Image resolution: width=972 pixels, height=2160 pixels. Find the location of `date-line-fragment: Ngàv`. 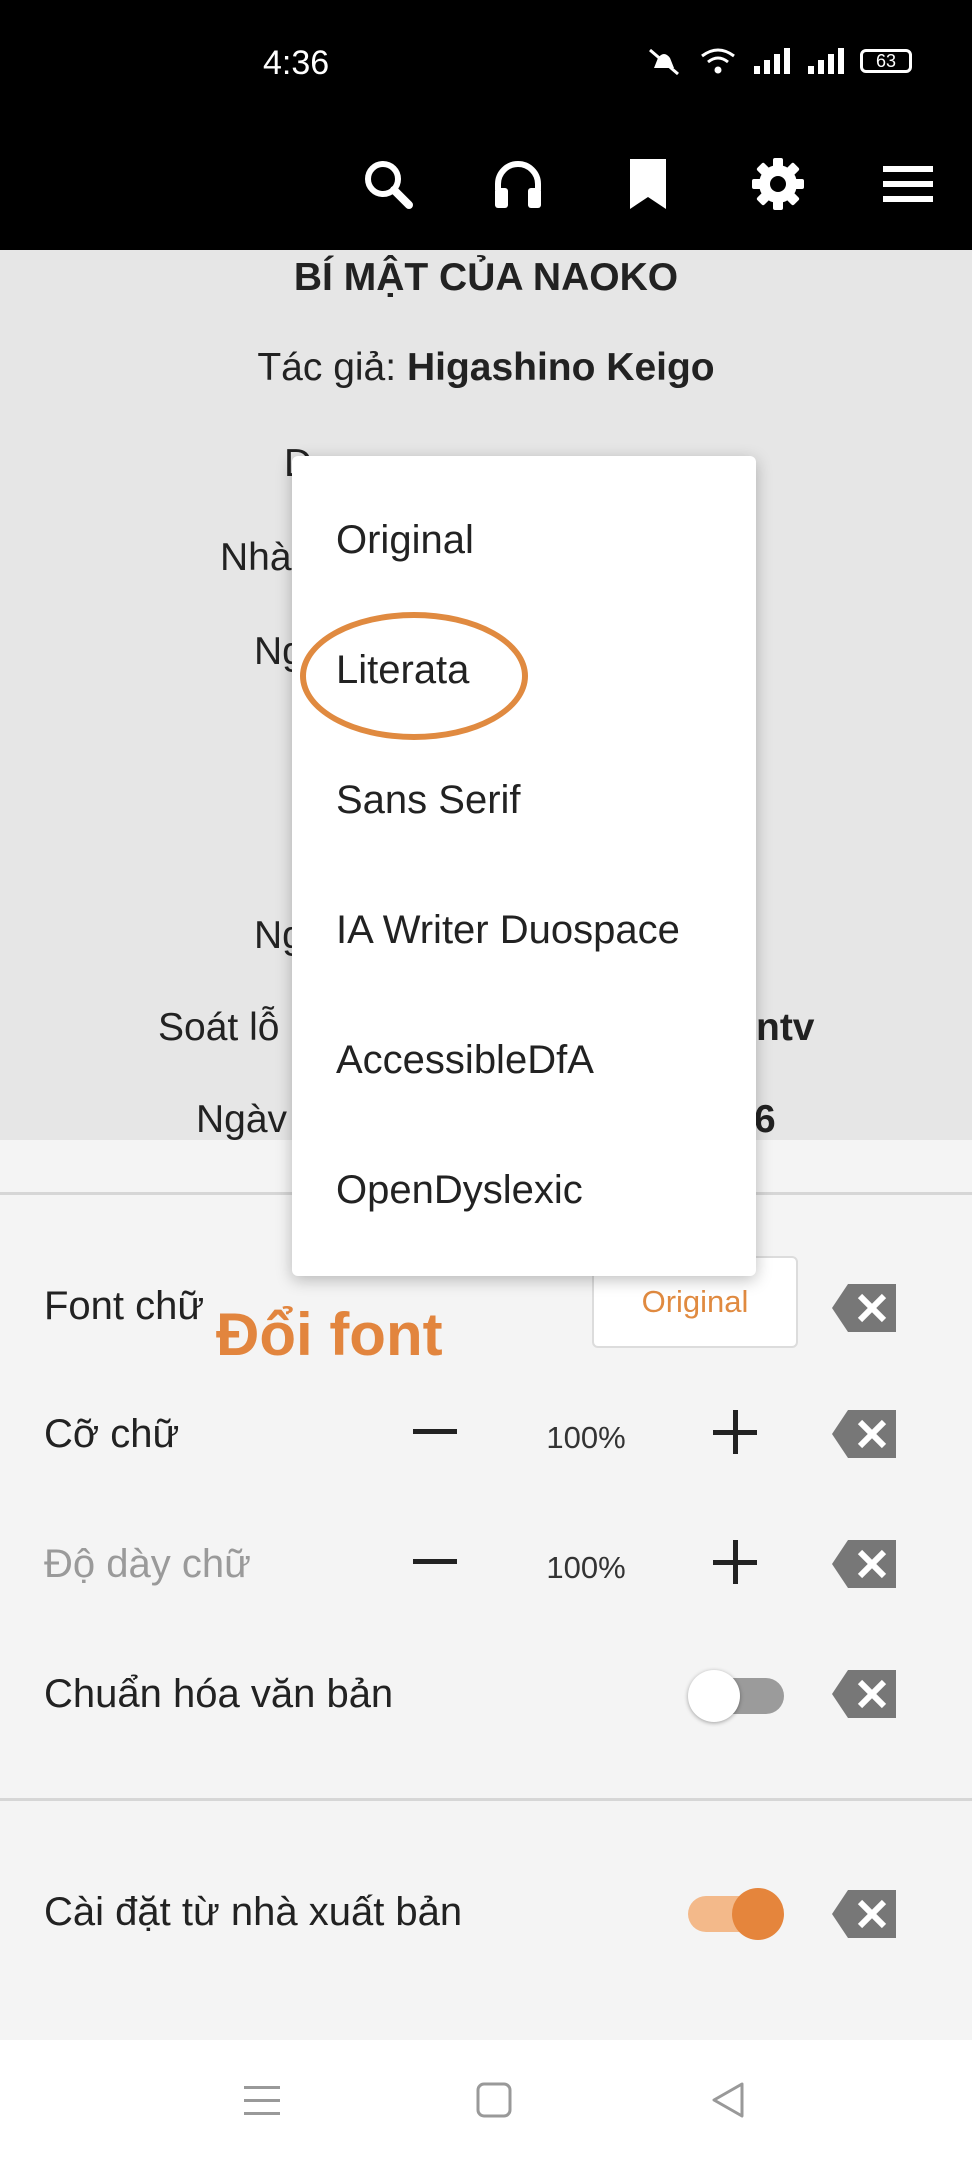

date-line-fragment: Ngàv is located at coordinates (242, 1119).